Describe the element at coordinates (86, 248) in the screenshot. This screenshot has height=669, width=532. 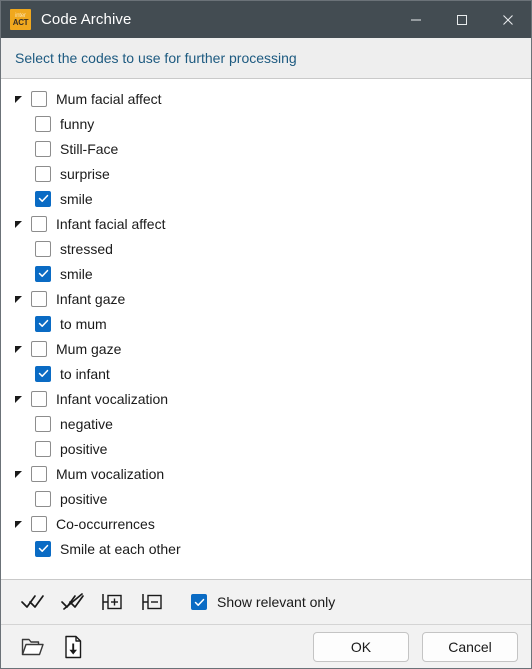
I see `node-label: stressed` at that location.